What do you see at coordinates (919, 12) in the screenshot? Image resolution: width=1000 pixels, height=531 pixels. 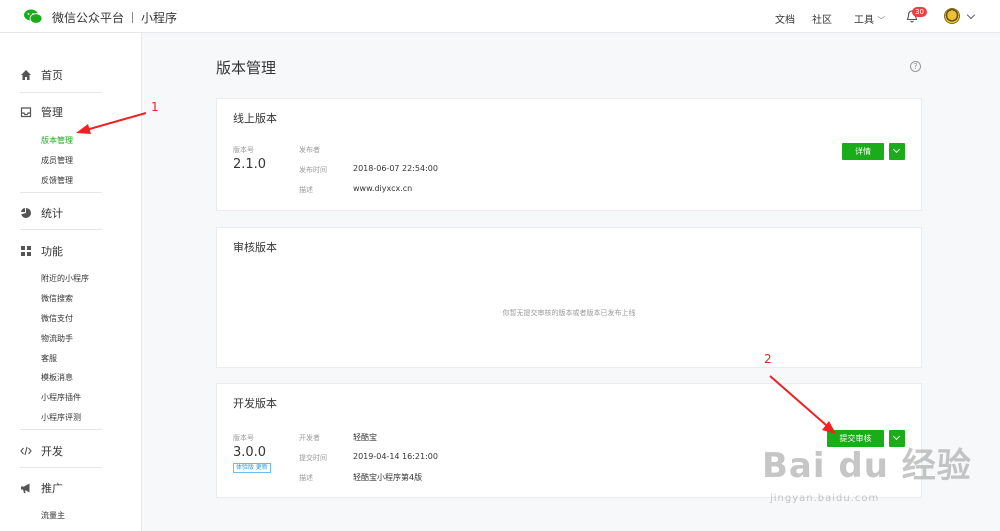 I see `notification-badge: 30` at bounding box center [919, 12].